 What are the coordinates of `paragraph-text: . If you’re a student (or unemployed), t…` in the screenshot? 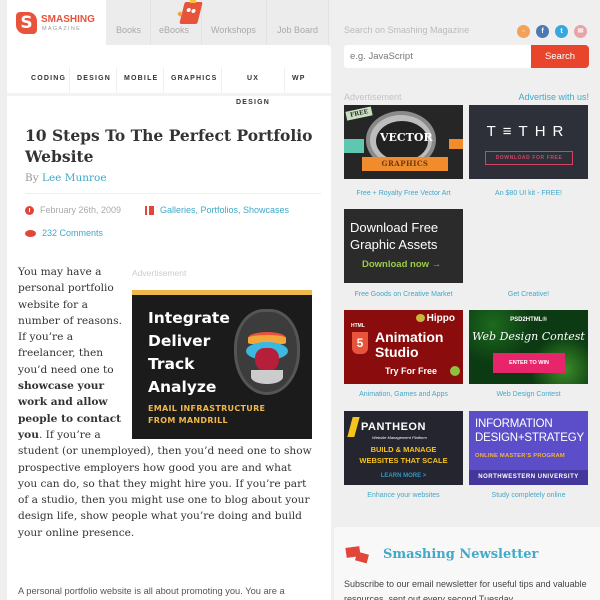 It's located at (165, 483).